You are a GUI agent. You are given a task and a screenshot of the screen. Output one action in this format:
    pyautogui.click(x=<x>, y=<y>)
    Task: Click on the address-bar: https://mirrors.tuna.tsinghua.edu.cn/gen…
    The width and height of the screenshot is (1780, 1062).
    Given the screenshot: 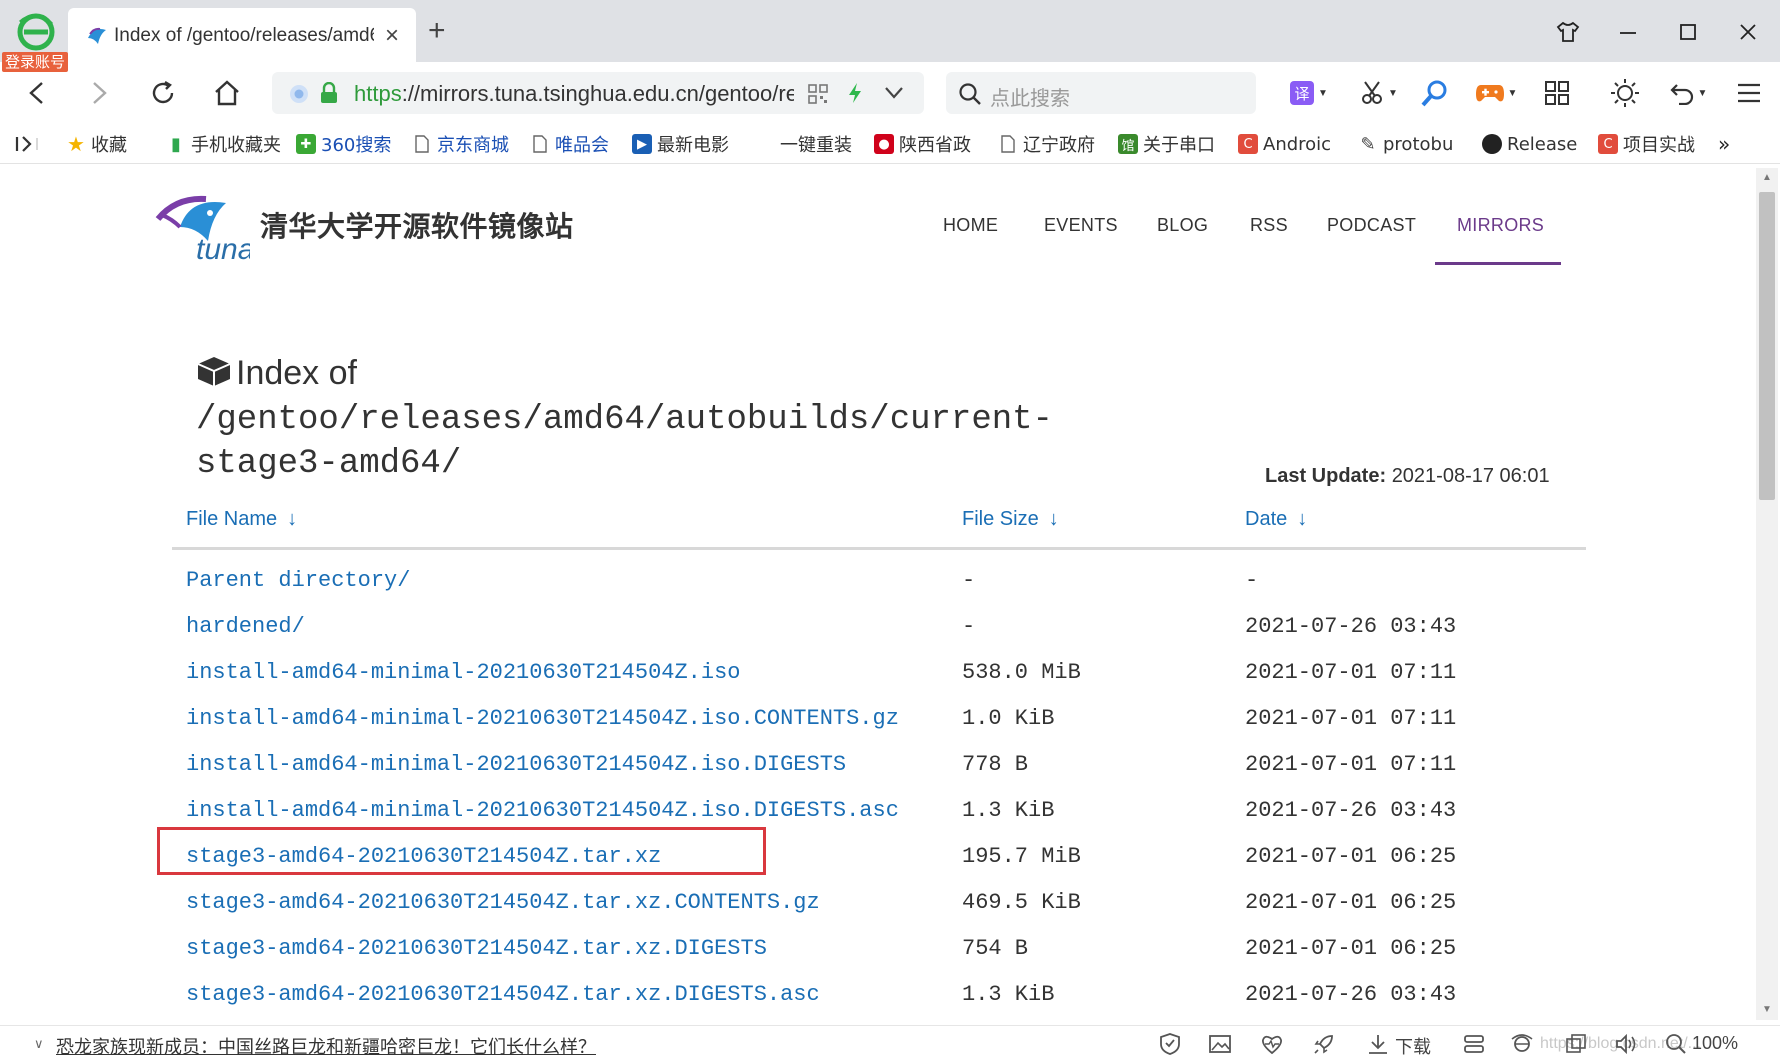 What is the action you would take?
    pyautogui.click(x=598, y=93)
    